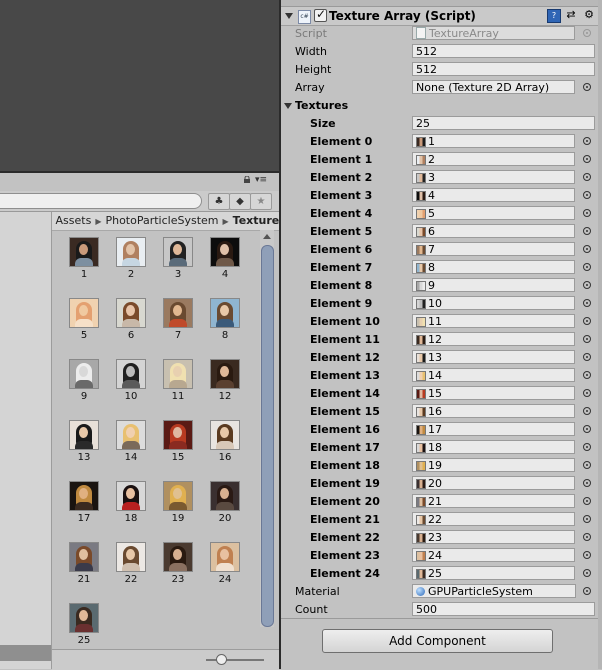 This screenshot has height=670, width=602. Describe the element at coordinates (178, 258) in the screenshot. I see `asset-item: 3` at that location.